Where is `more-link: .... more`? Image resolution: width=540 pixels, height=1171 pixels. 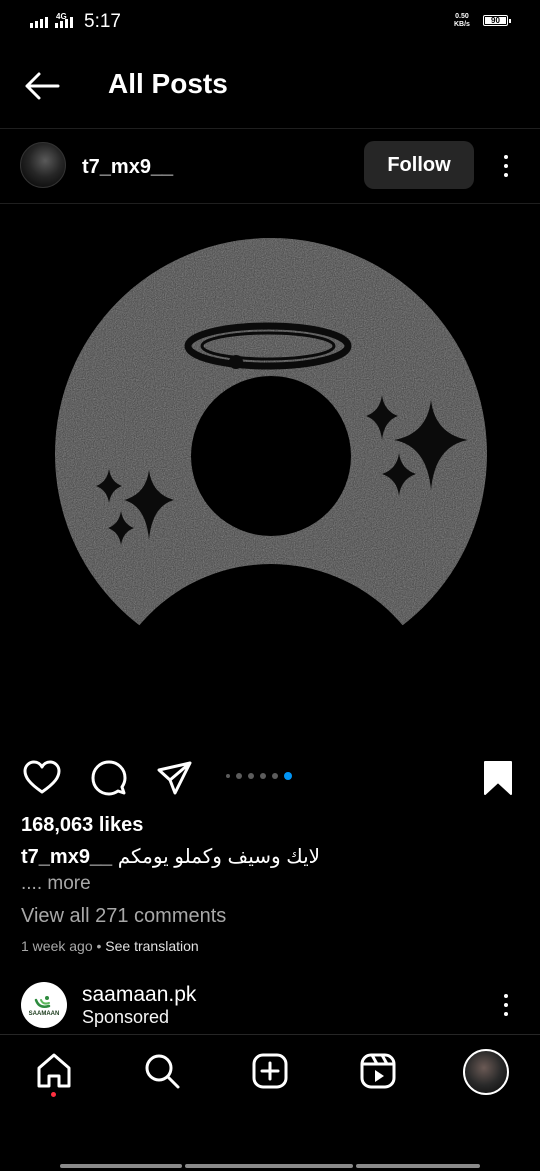
more-link: .... more is located at coordinates (56, 884).